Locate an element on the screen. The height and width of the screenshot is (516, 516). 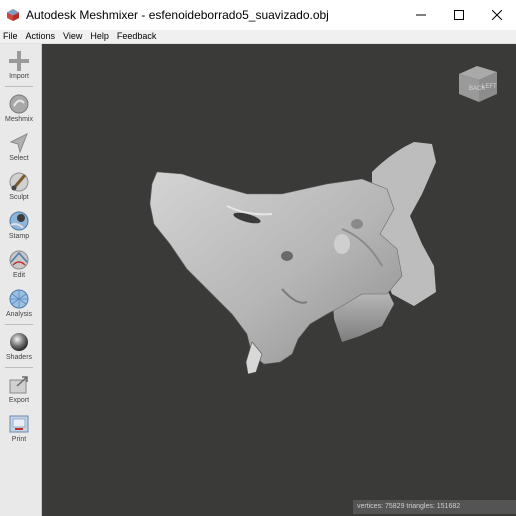
meshmixer-logo-icon is located at coordinates (13, 15).